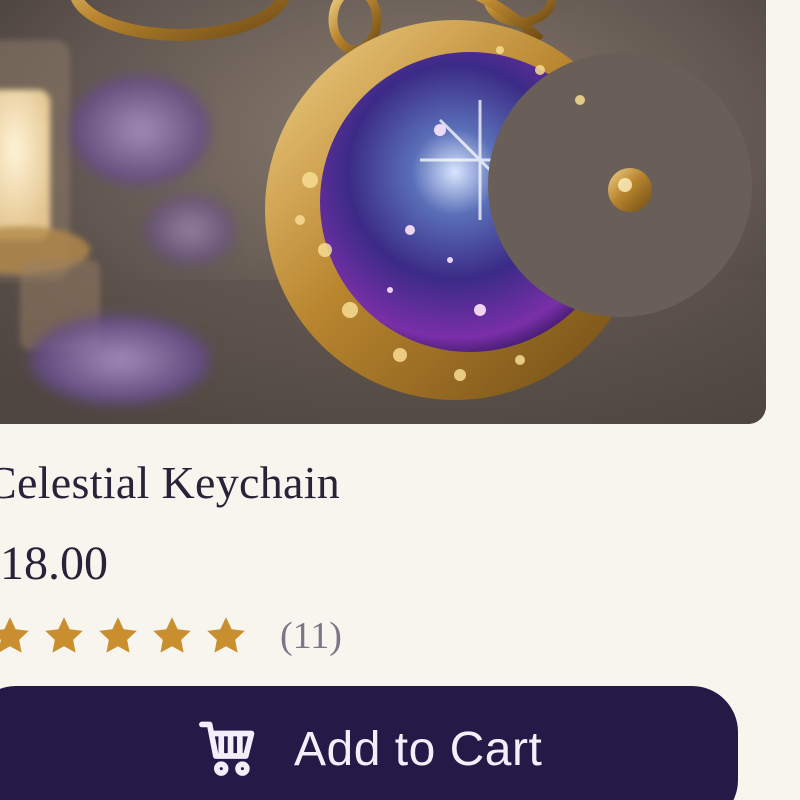 The width and height of the screenshot is (800, 800). I want to click on product-rating: (11), so click(171, 636).